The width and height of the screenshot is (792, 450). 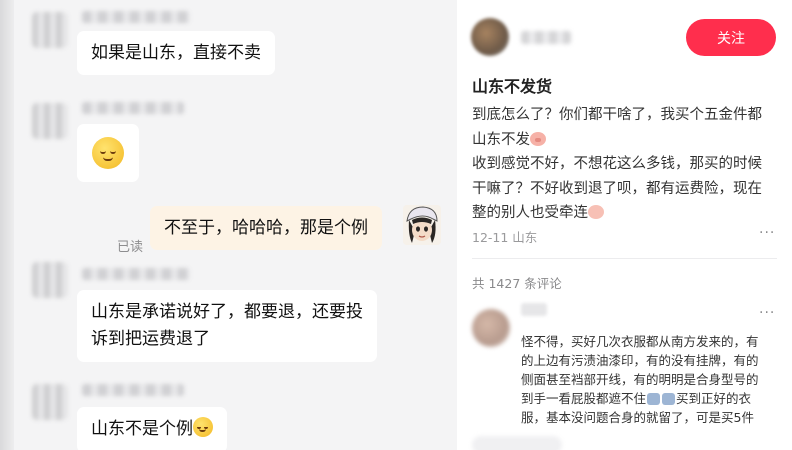 I want to click on commenter-avatar, so click(x=491, y=328).